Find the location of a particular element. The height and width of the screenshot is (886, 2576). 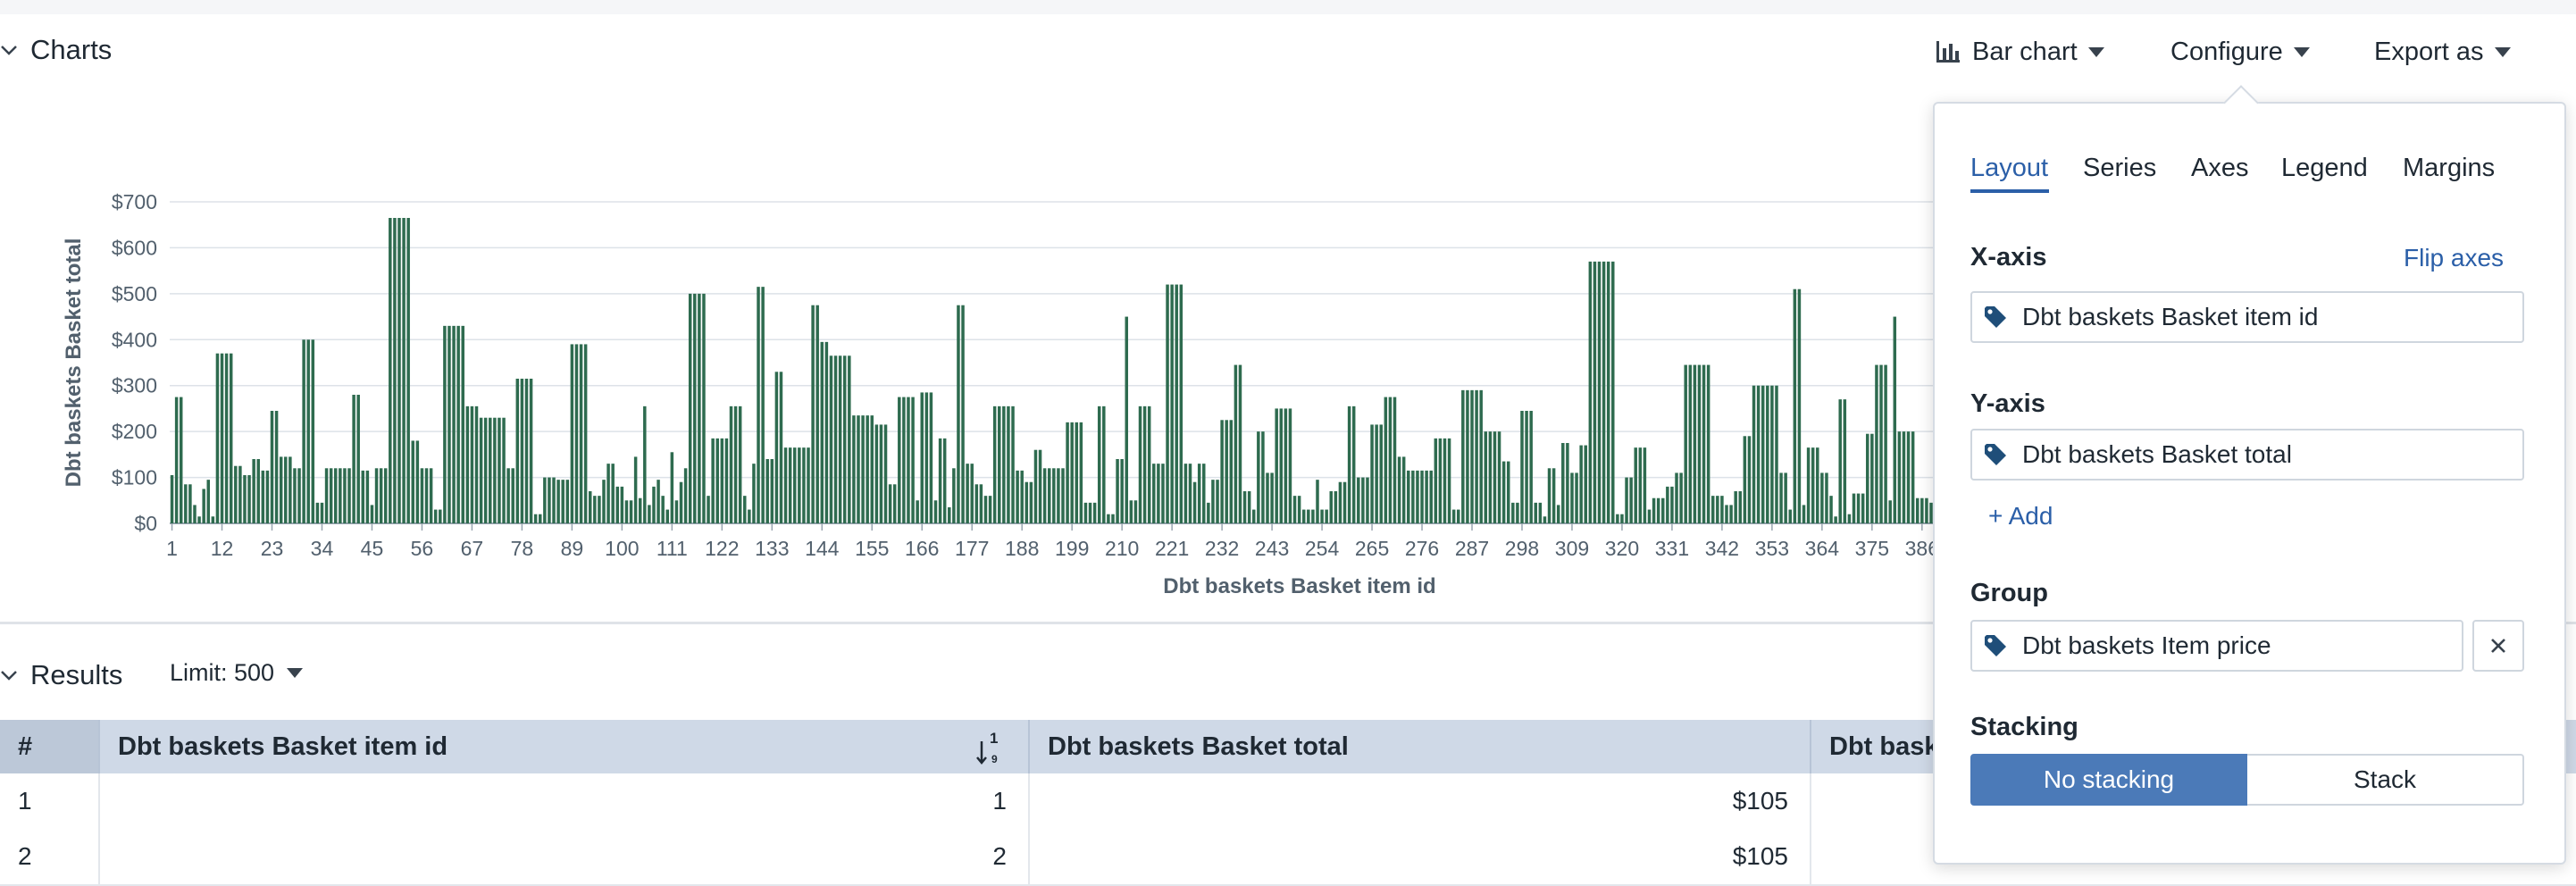

chart-type-dropdown: Bar chart is located at coordinates (2020, 52).